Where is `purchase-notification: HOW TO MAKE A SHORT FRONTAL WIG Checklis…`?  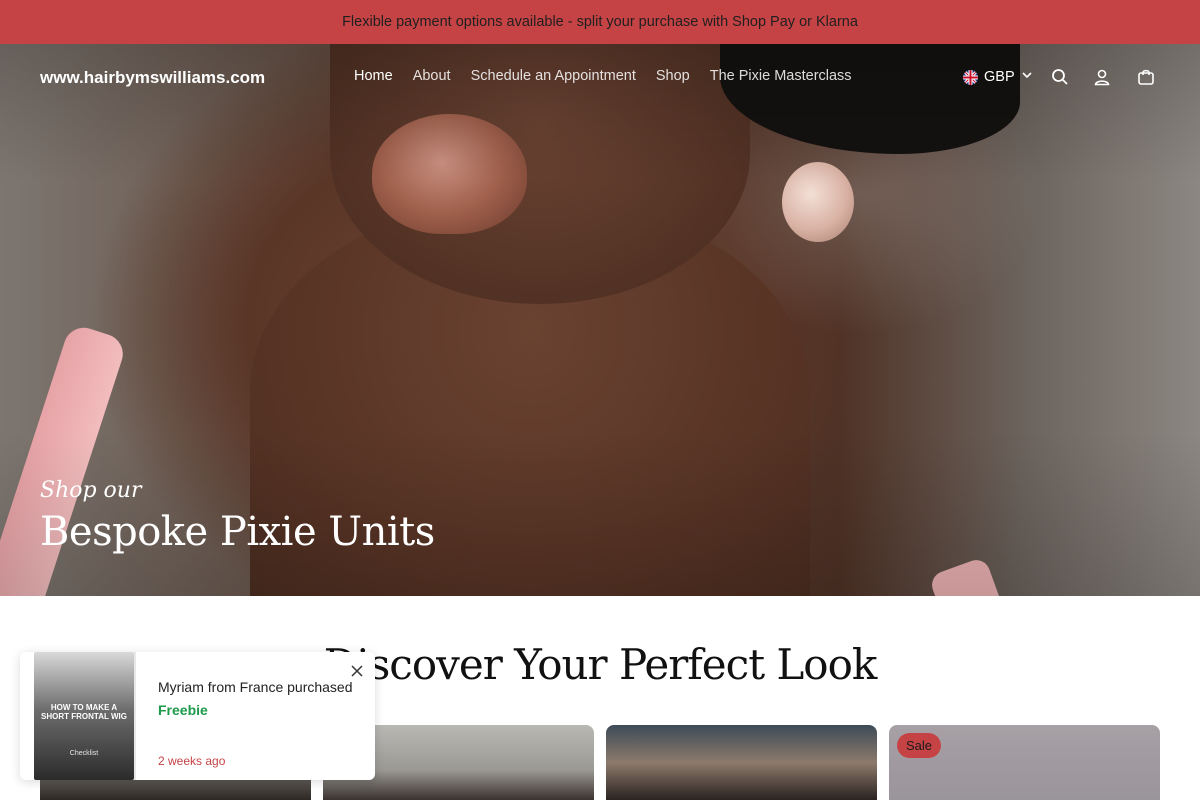 purchase-notification: HOW TO MAKE A SHORT FRONTAL WIG Checklis… is located at coordinates (197, 716).